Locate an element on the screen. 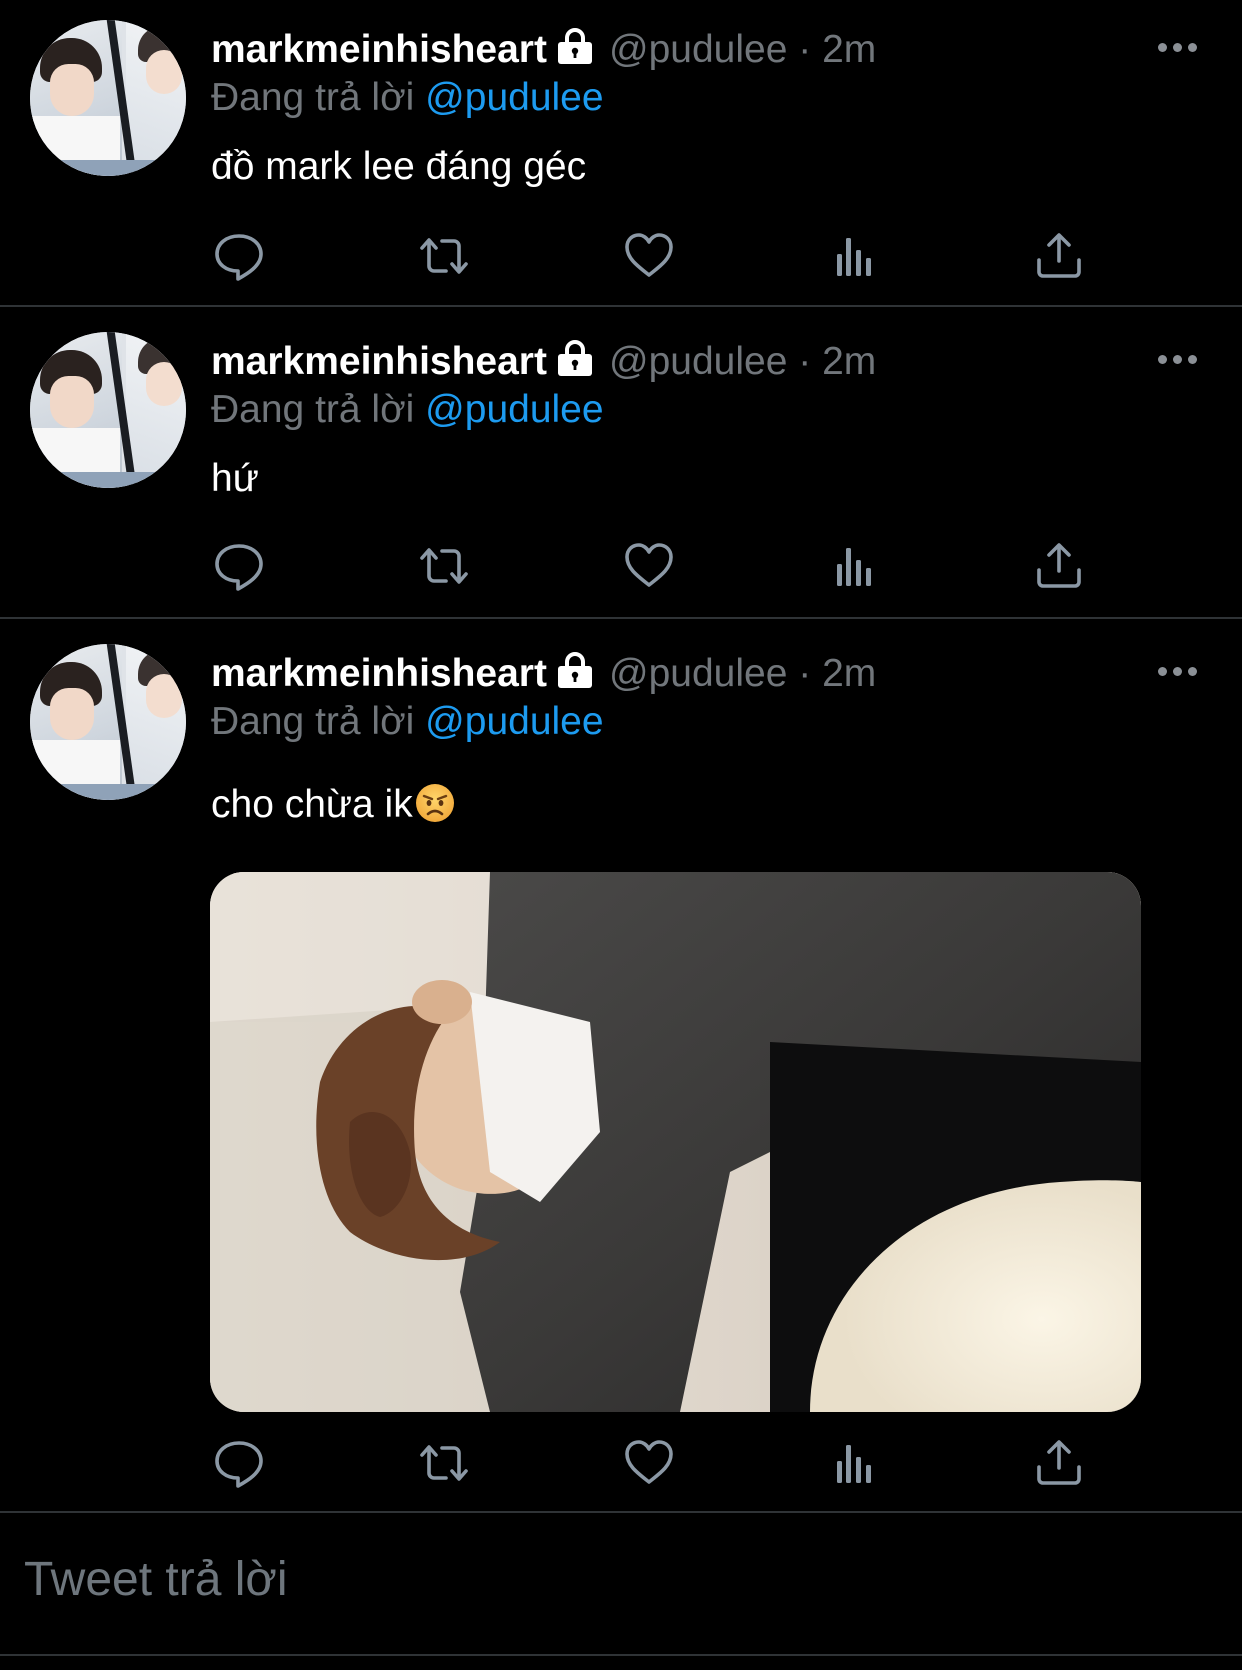  angry-face-emoji-icon is located at coordinates (435, 803).